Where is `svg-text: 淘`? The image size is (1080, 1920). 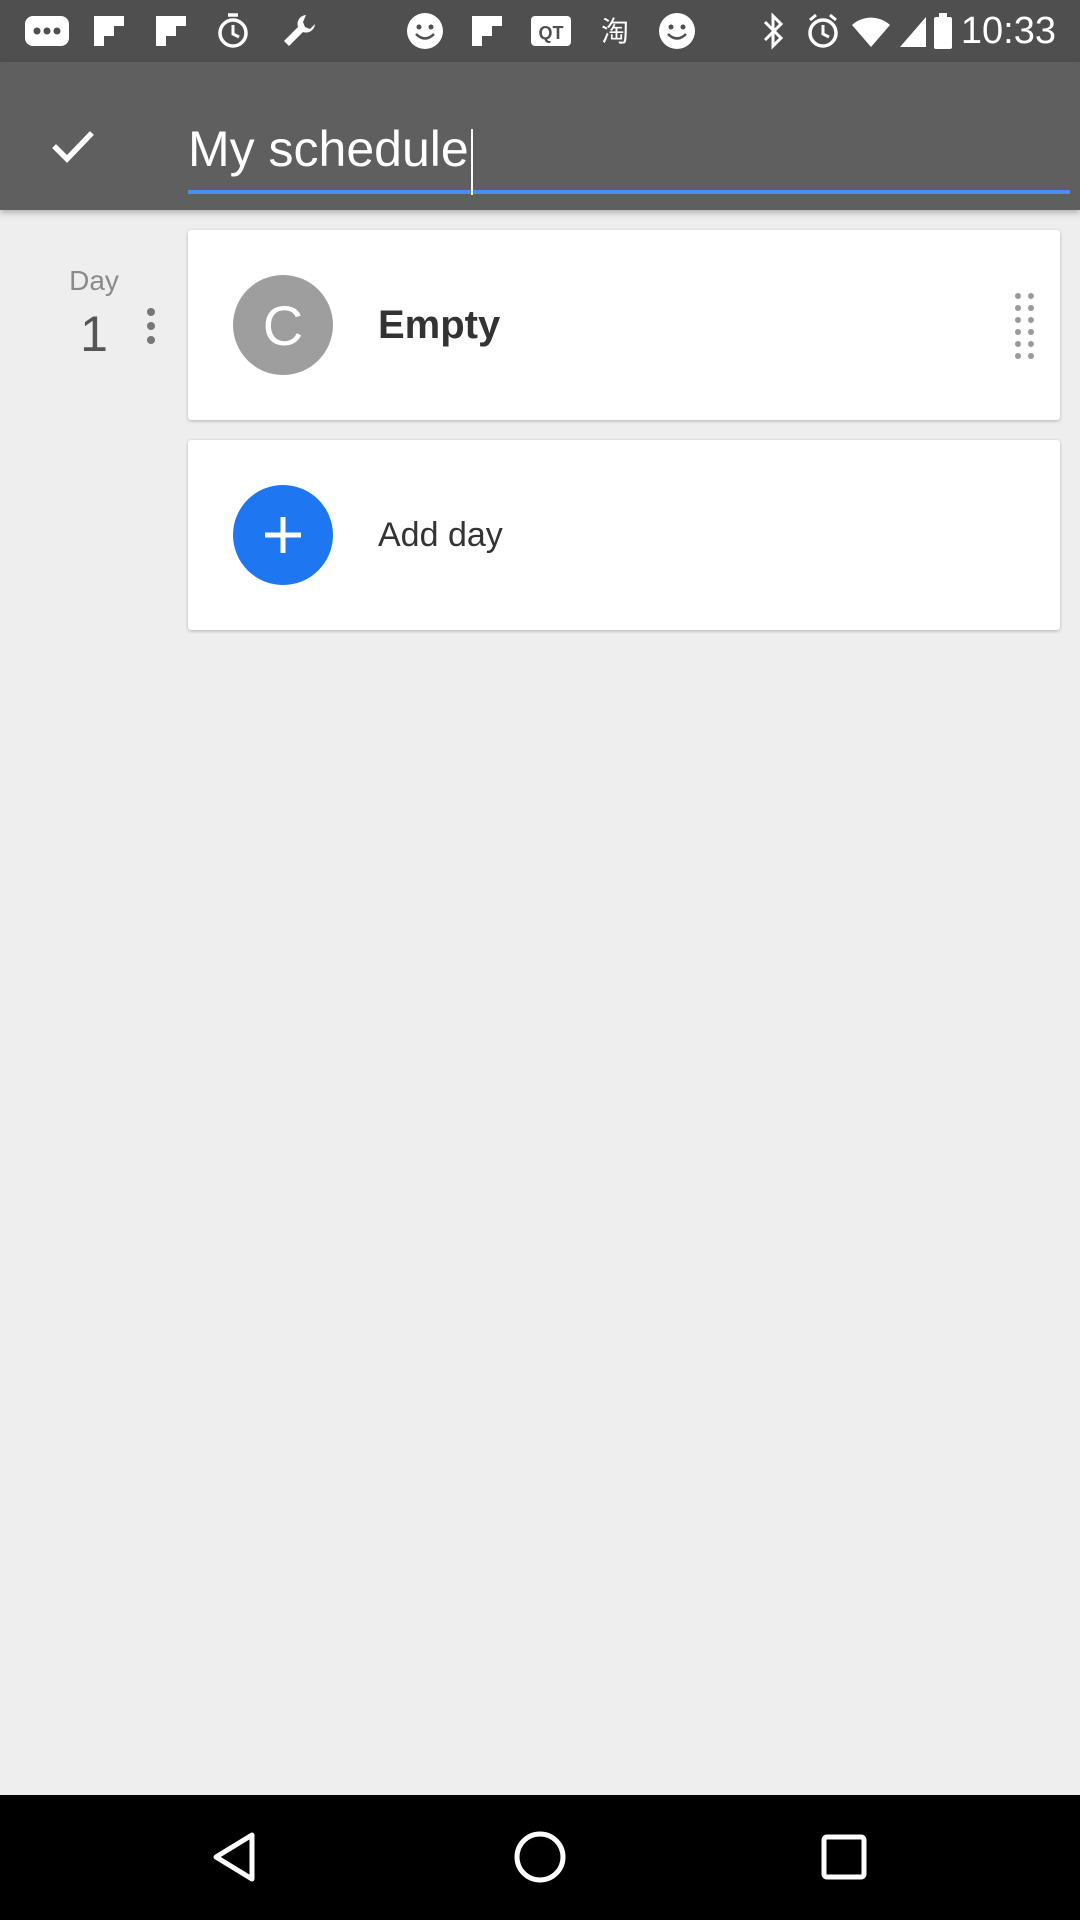
svg-text: 淘 is located at coordinates (615, 31).